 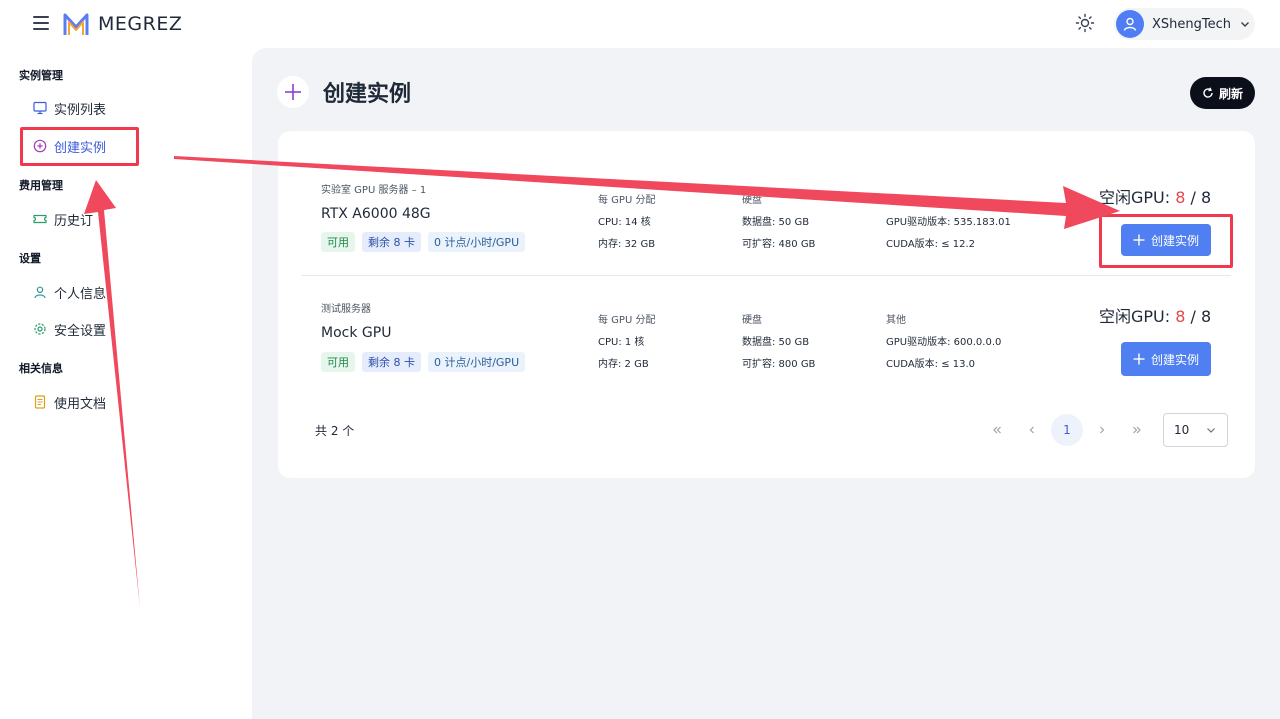 I want to click on chevron-left-icon, so click(x=1031, y=430).